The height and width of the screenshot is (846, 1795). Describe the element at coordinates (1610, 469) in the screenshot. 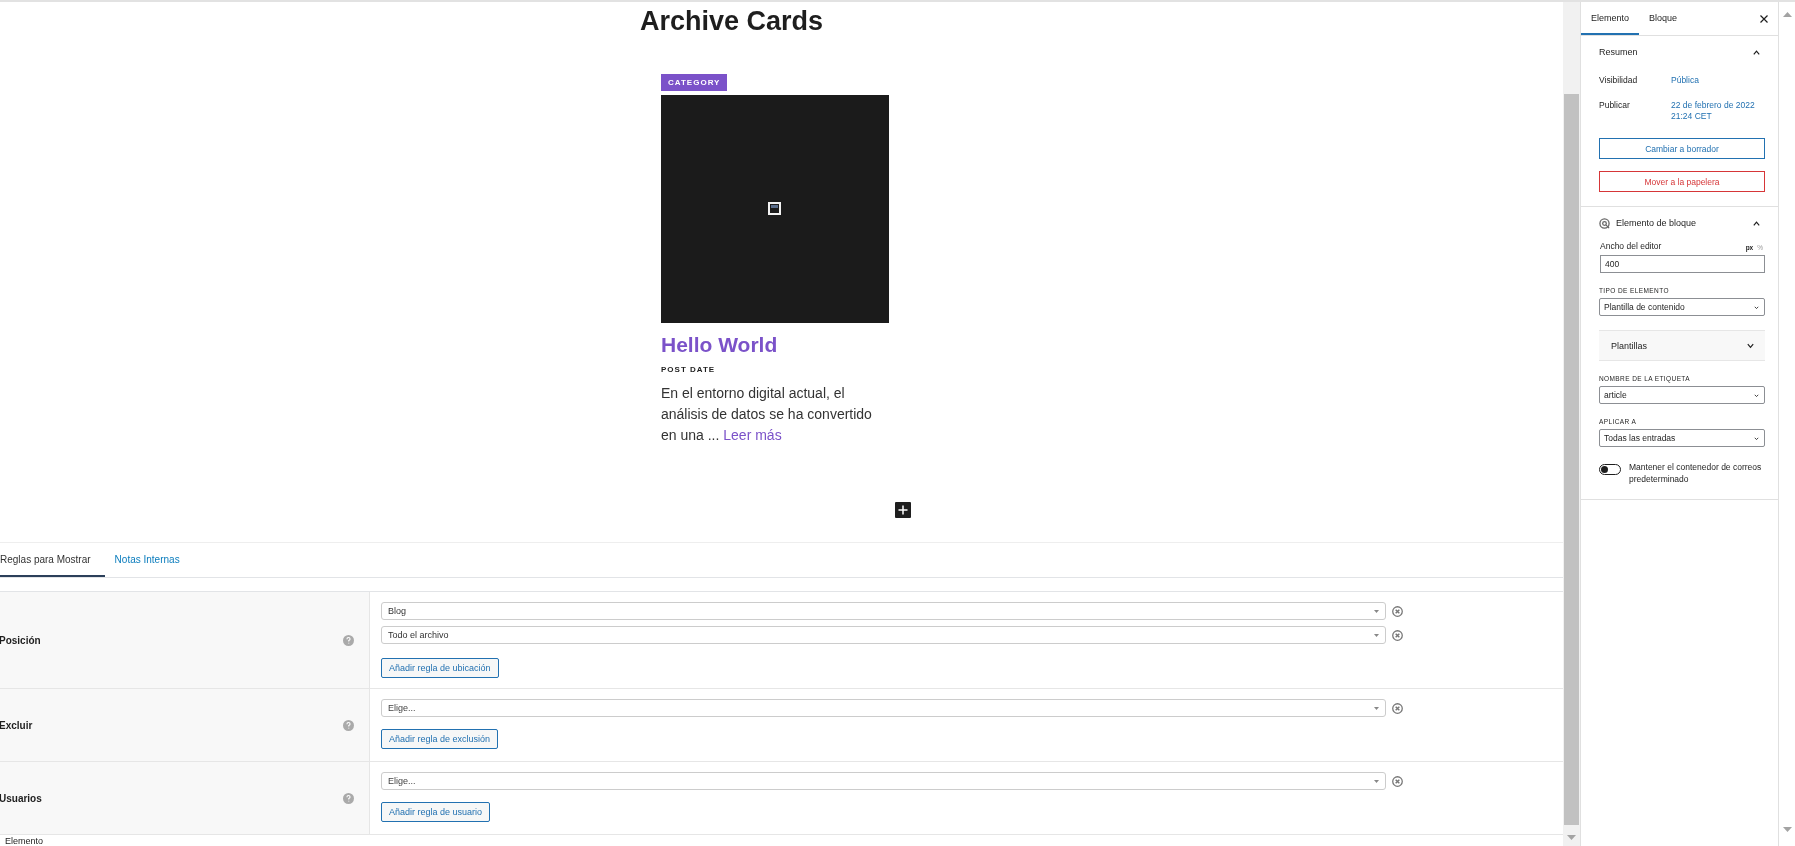

I see `toggle-switch` at that location.